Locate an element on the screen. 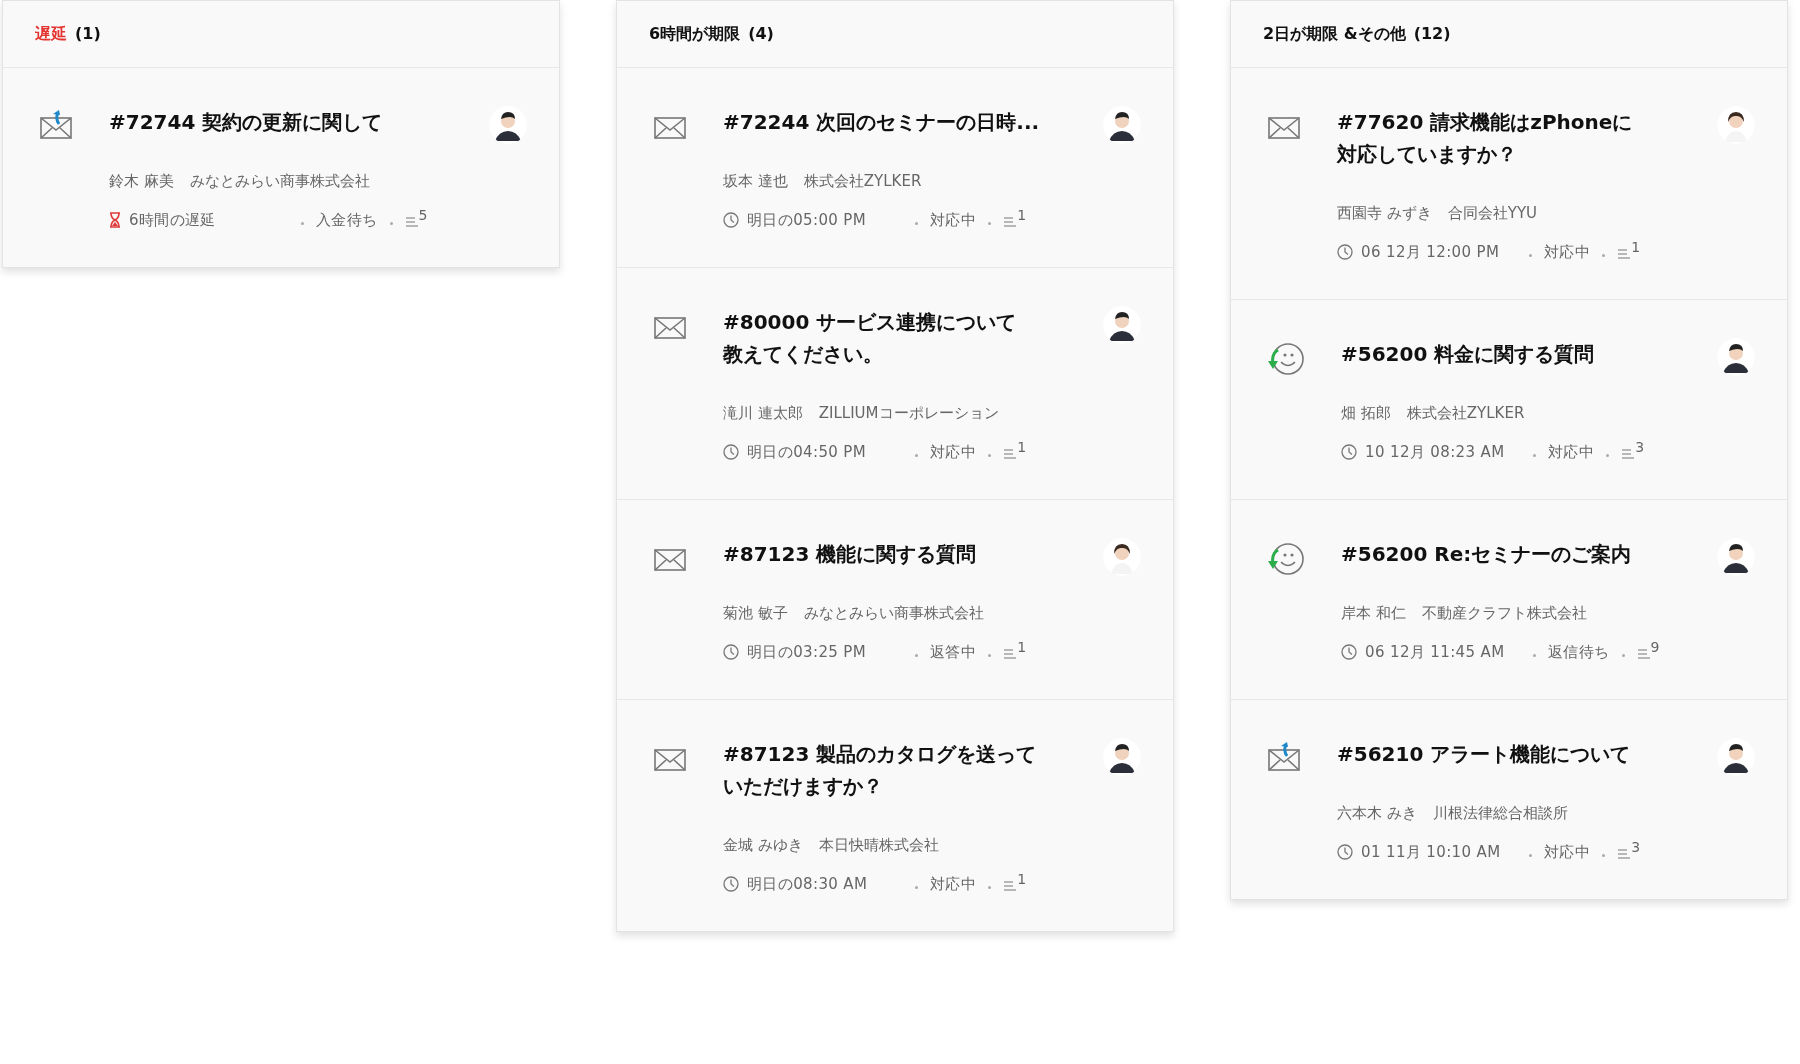 Image resolution: width=1800 pixels, height=1064 pixels. contact-name: 畑 拓郎 is located at coordinates (1366, 413).